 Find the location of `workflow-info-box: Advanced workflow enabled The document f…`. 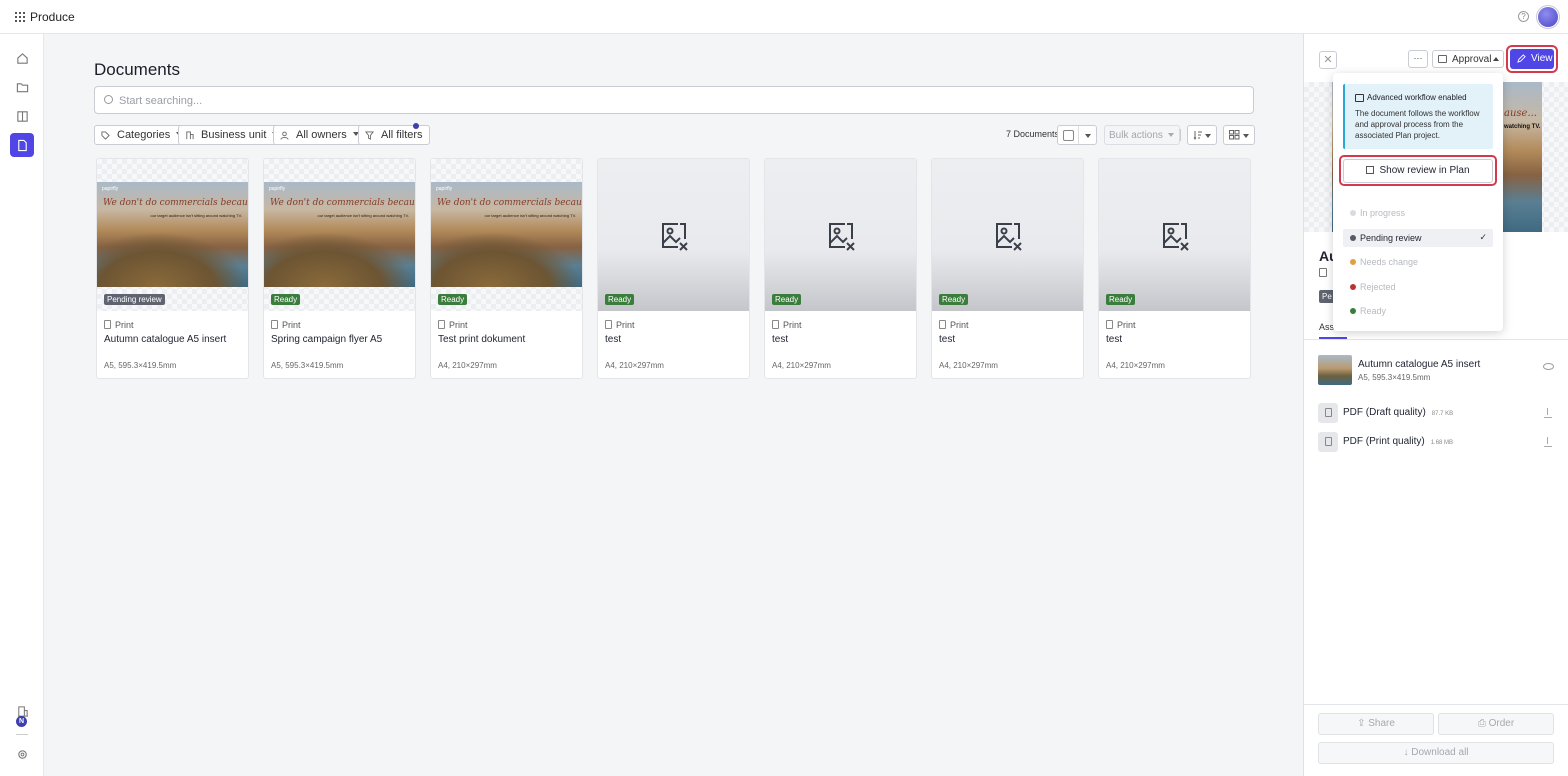

workflow-info-box: Advanced workflow enabled The document f… is located at coordinates (1418, 116).